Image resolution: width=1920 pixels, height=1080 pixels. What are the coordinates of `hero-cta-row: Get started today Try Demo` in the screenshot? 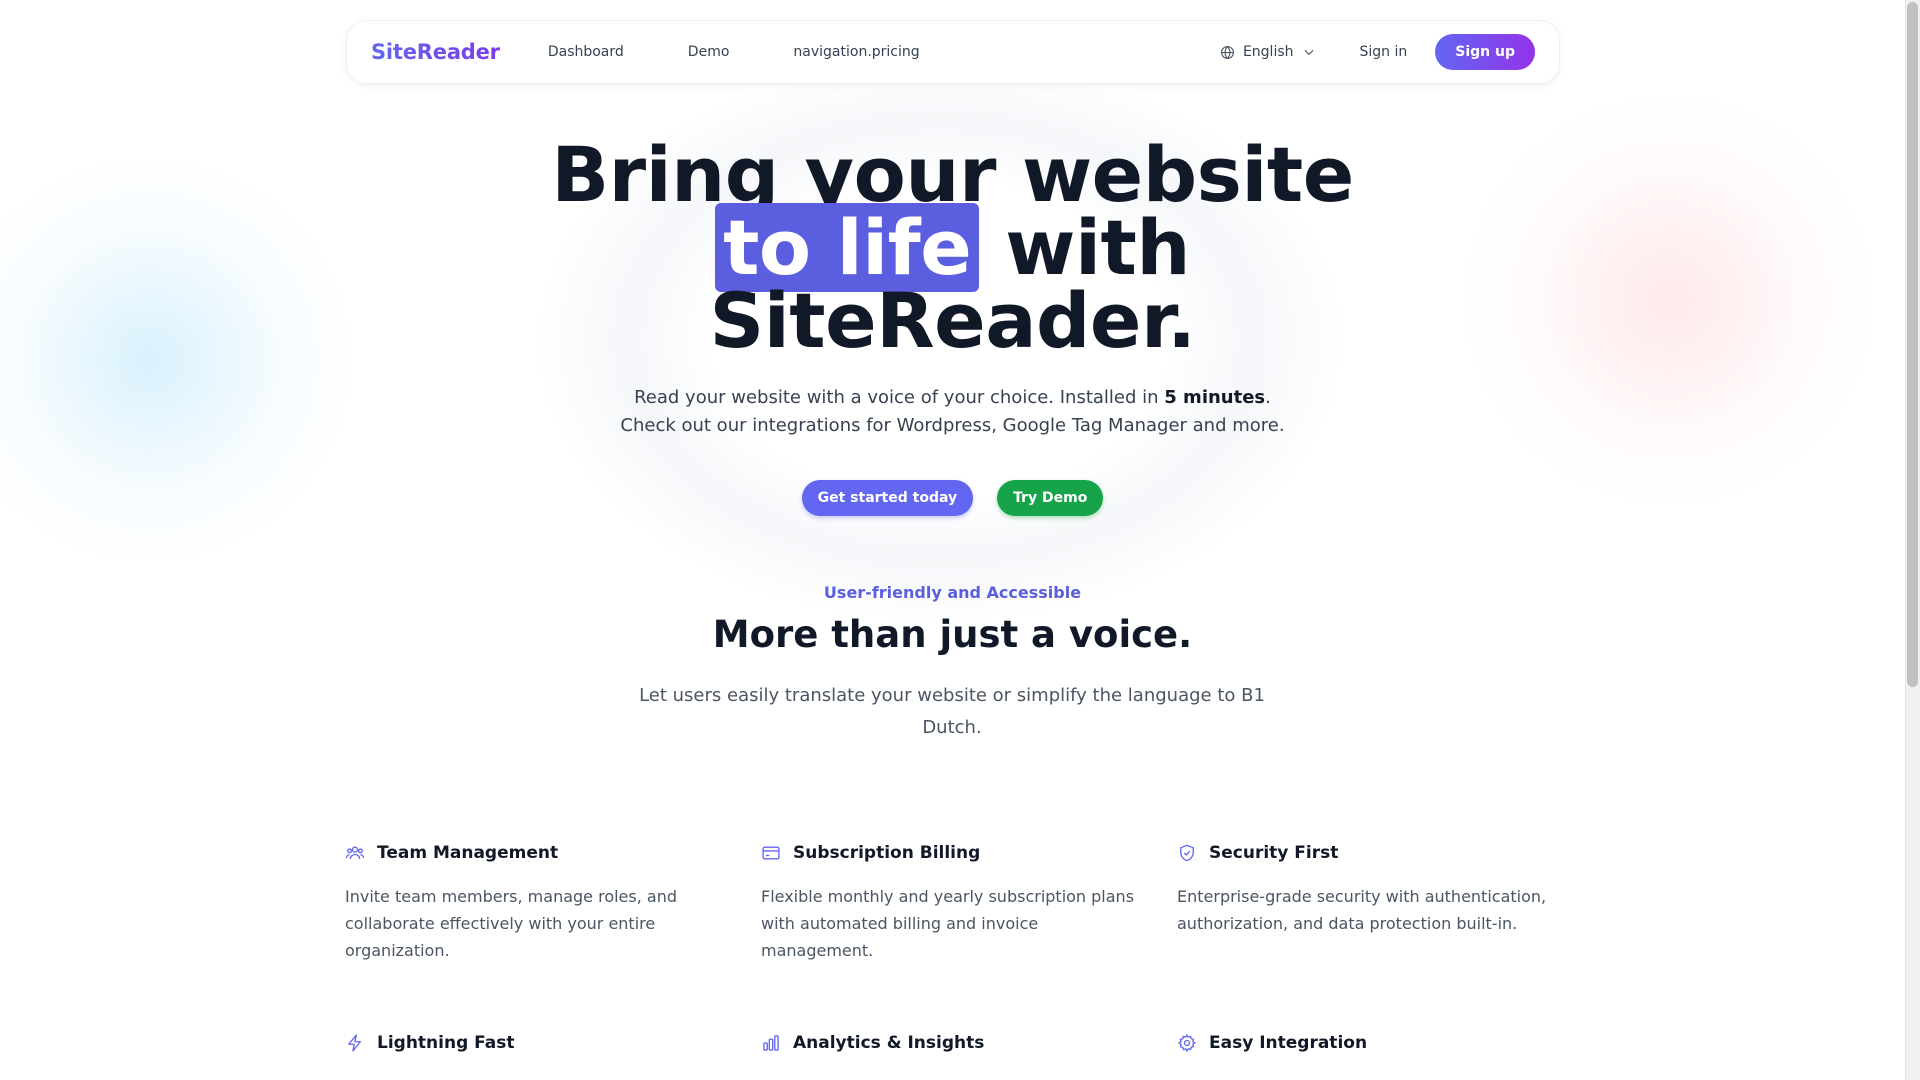 It's located at (952, 498).